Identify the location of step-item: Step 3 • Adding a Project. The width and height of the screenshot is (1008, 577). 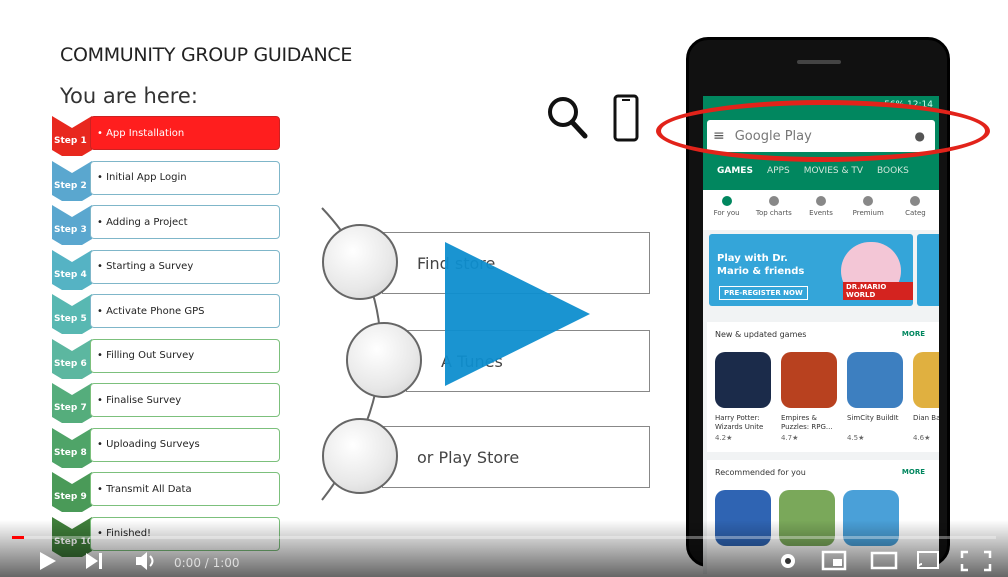
(168, 225).